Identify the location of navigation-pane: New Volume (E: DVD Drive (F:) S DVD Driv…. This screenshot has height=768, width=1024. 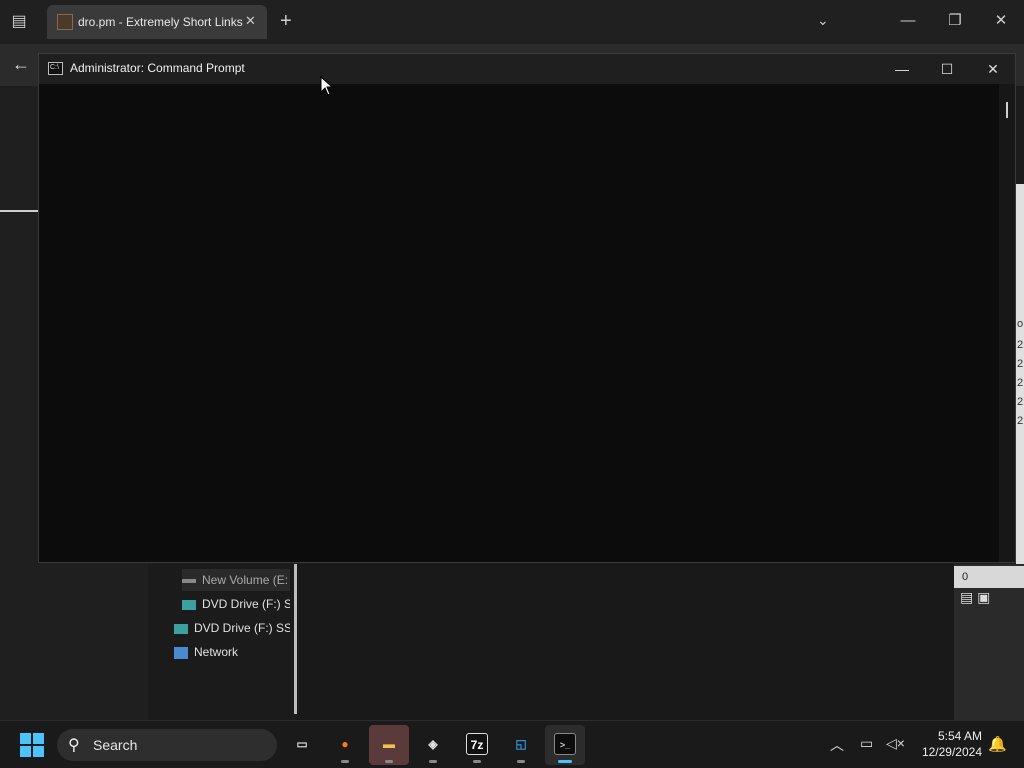
(222, 642).